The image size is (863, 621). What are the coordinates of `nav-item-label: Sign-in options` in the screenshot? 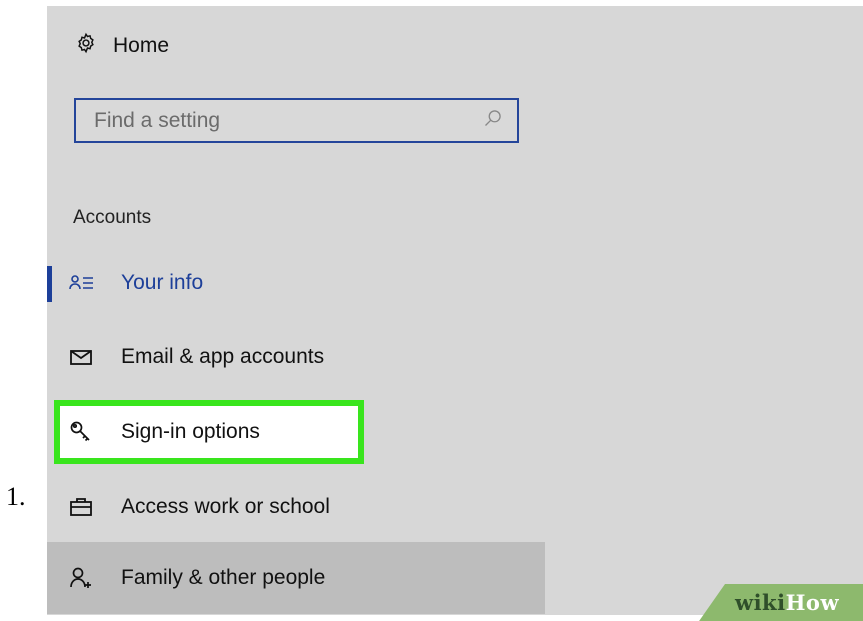 It's located at (190, 431).